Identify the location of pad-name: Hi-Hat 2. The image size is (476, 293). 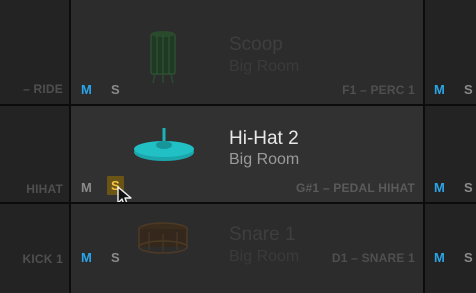
(264, 138).